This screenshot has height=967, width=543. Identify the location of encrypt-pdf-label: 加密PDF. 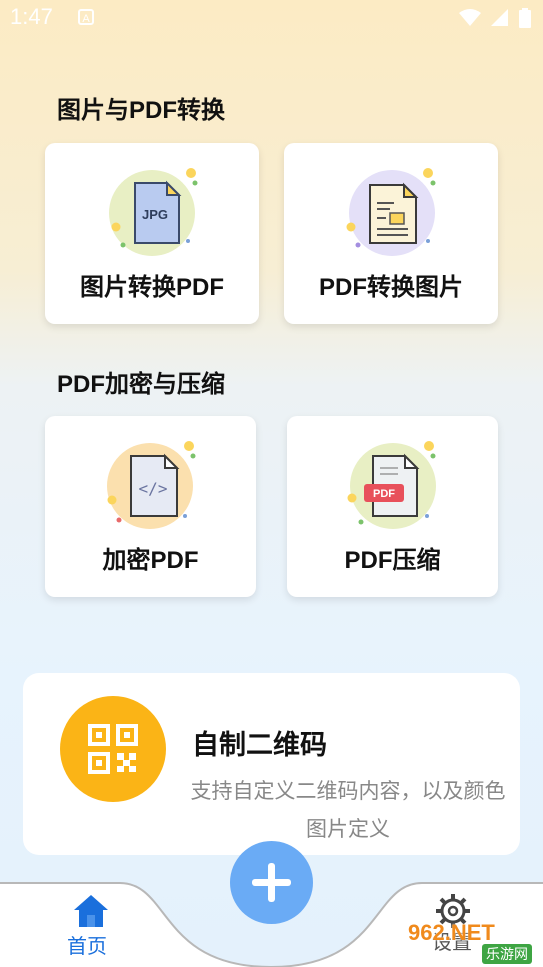
(150, 560).